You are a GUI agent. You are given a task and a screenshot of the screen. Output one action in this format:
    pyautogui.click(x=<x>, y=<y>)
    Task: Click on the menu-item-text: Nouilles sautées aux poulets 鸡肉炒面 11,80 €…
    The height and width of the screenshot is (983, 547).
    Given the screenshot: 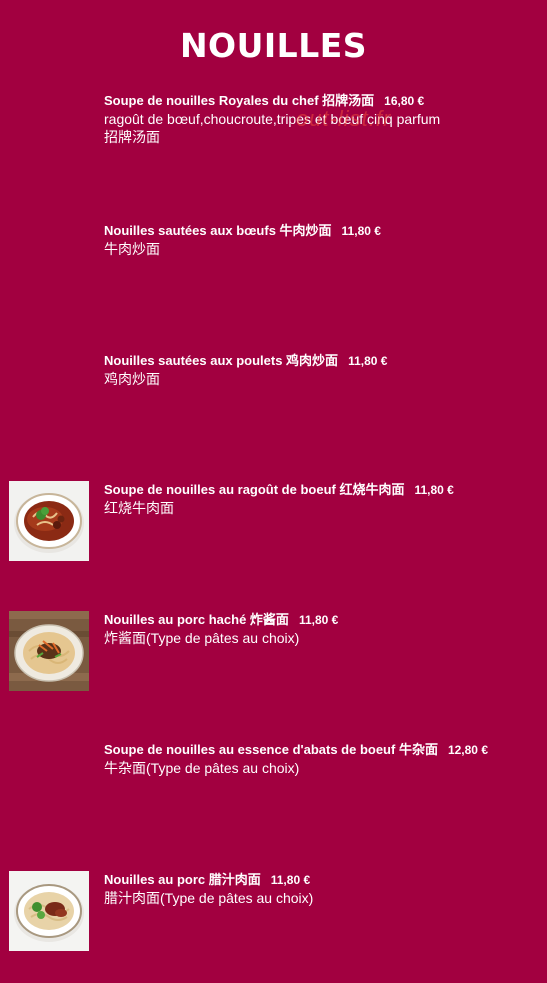 What is the action you would take?
    pyautogui.click(x=324, y=370)
    